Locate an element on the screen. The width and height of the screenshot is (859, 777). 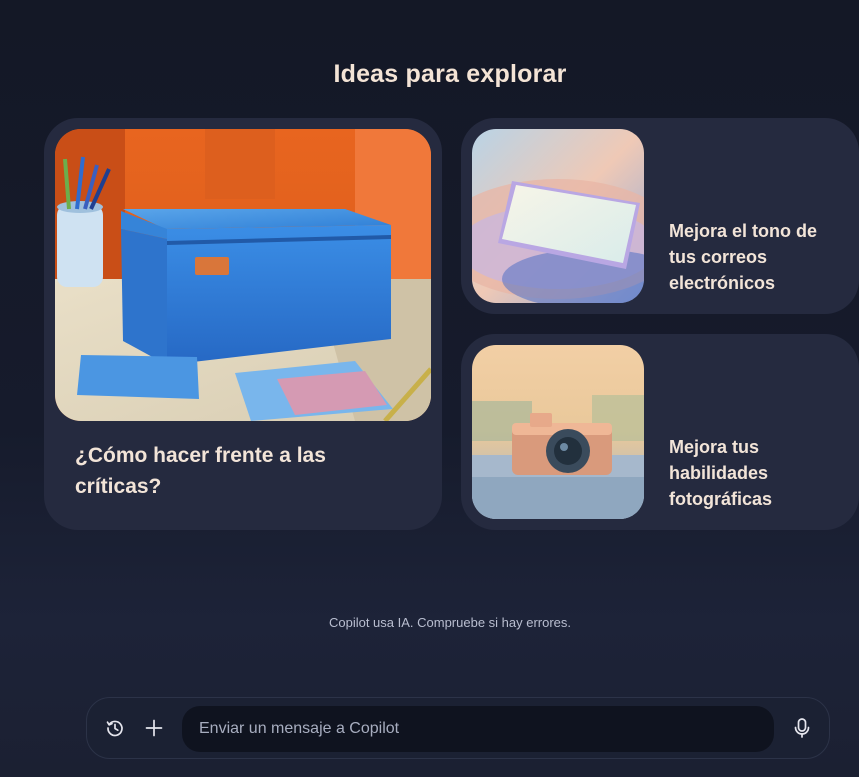
idea-card-title: ¿Cómo hacer frente a las críticas? is located at coordinates (200, 471).